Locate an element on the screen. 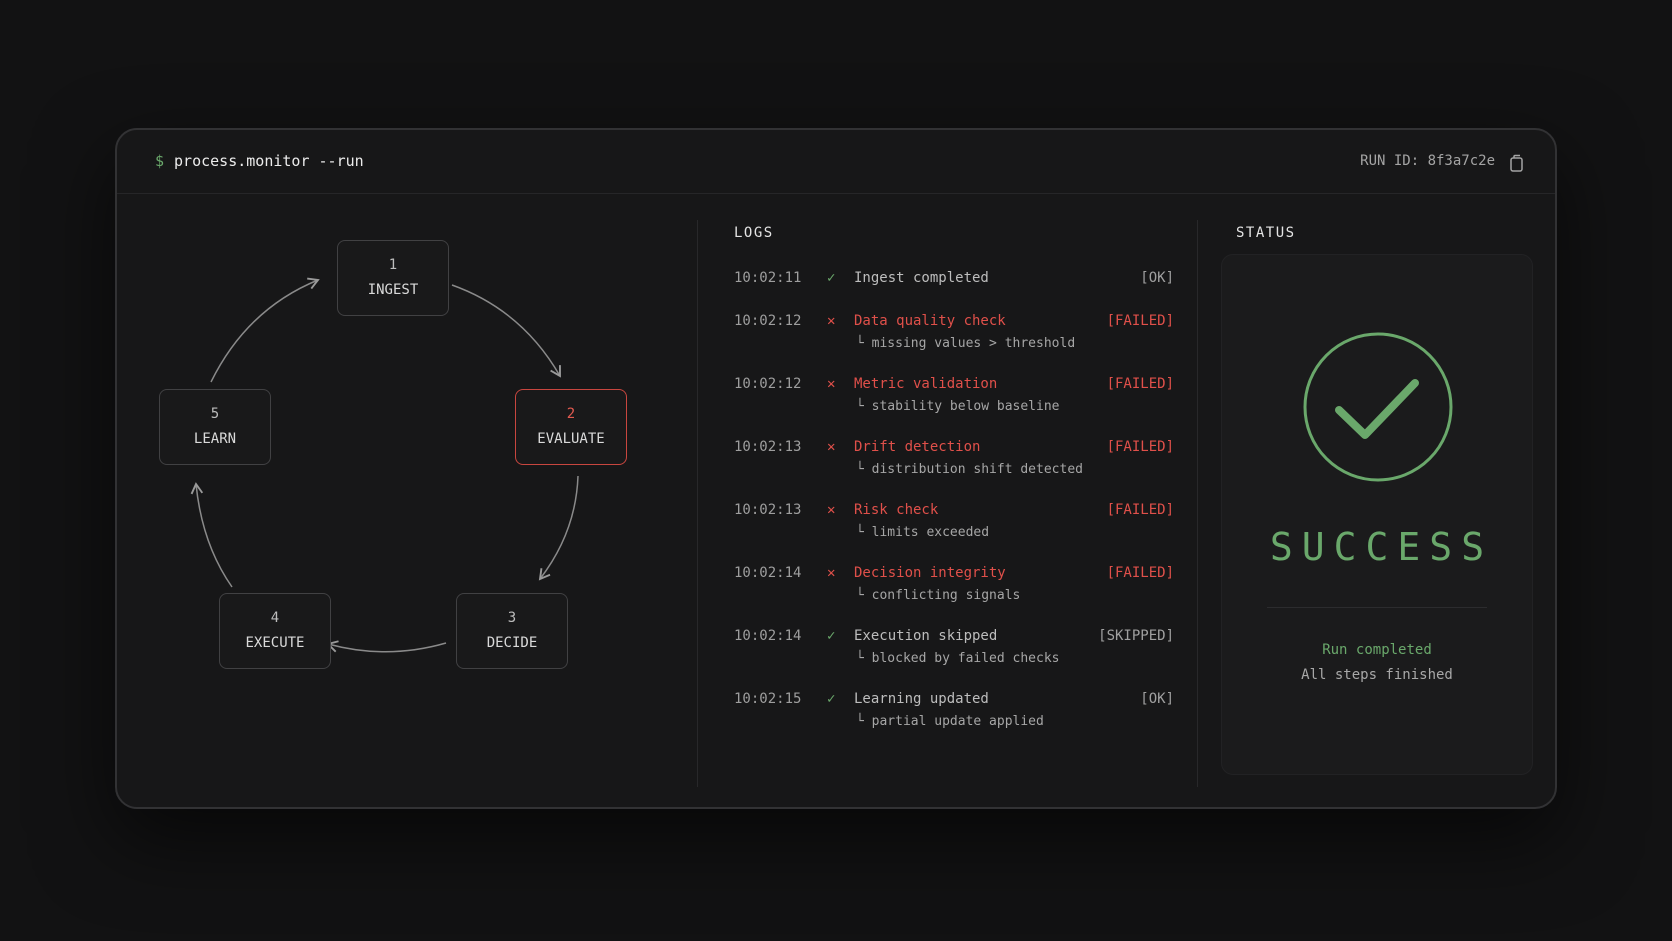 Image resolution: width=1672 pixels, height=941 pixels. copy-icon is located at coordinates (1517, 163).